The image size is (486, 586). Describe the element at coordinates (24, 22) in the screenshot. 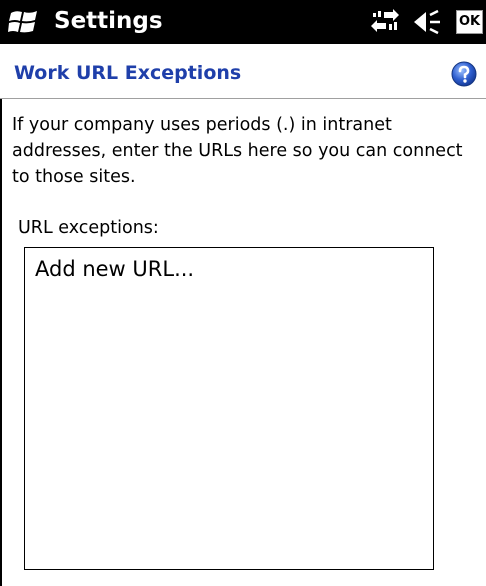

I see `windows-flag-icon` at that location.